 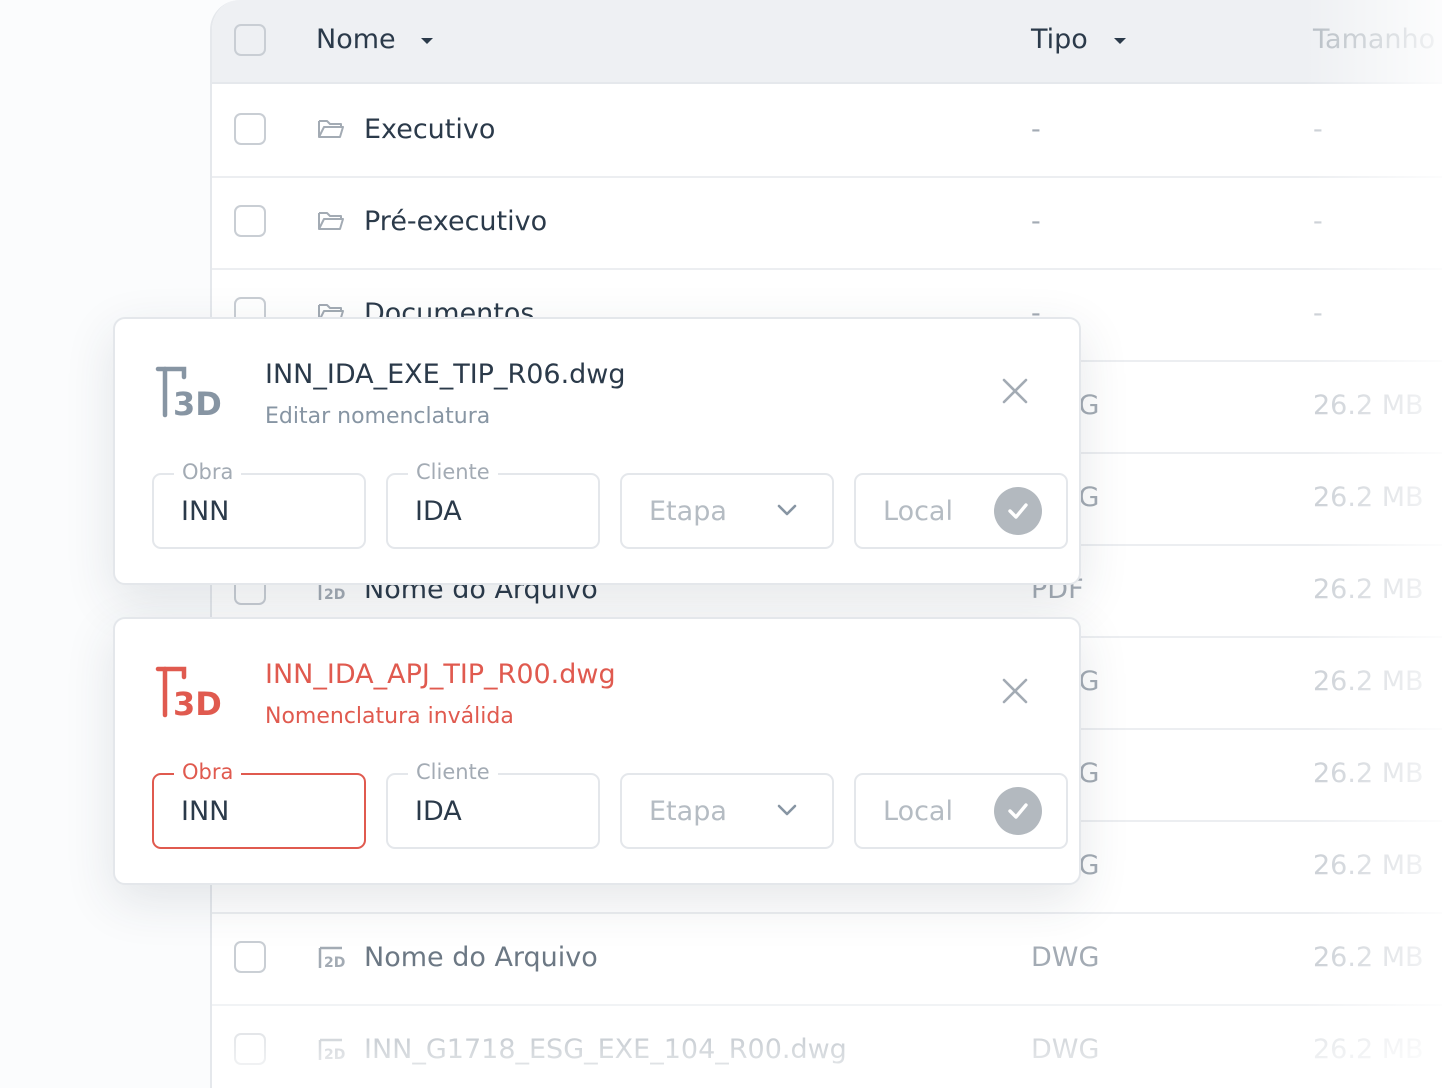 What do you see at coordinates (430, 129) in the screenshot?
I see `file-name: Executivo` at bounding box center [430, 129].